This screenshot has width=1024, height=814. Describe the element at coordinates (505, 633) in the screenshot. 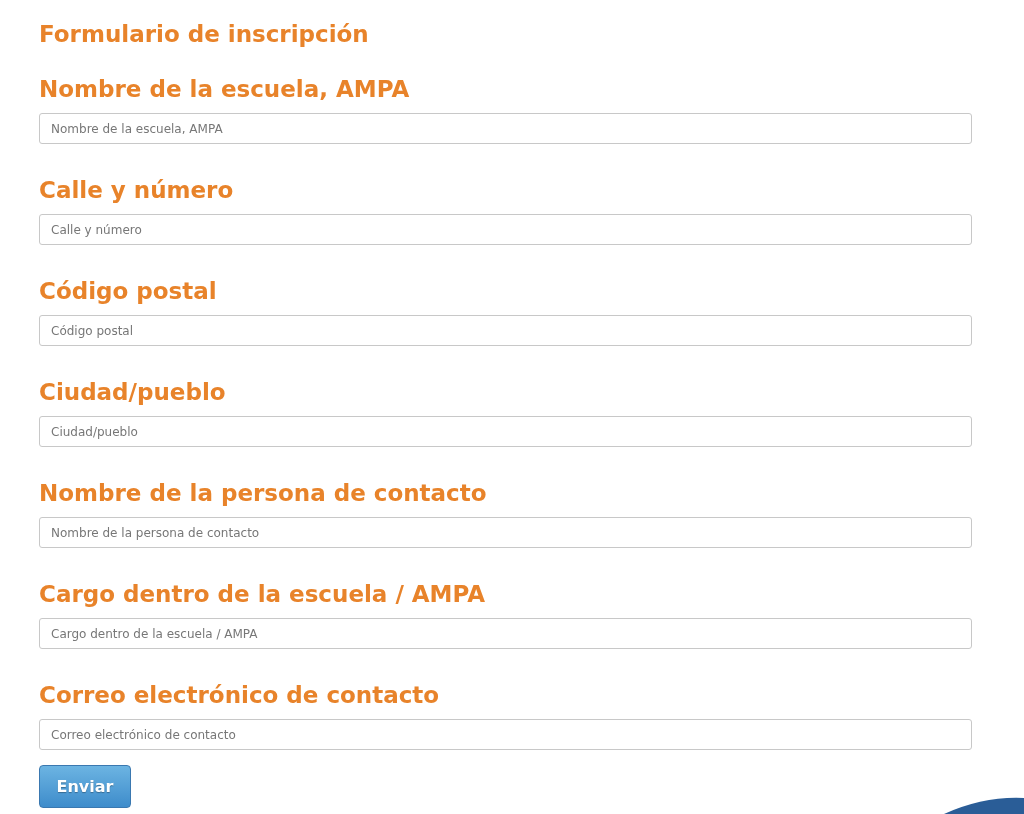

I see `input-field: Cargo dentro de la escuela / AMPA` at that location.